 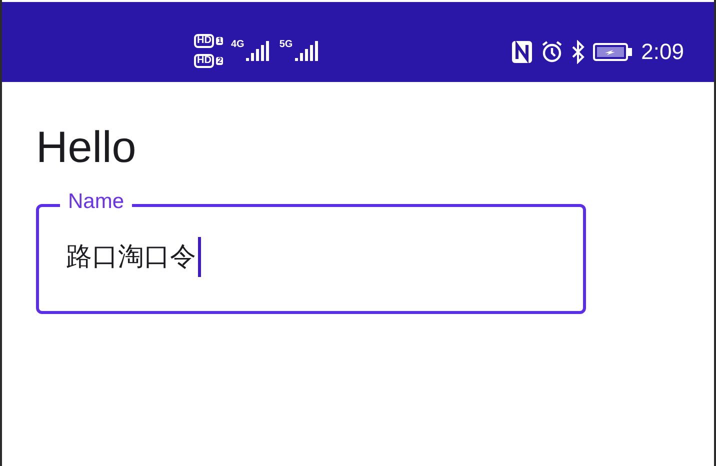 I want to click on sim-slot-badge: 2, so click(x=219, y=61).